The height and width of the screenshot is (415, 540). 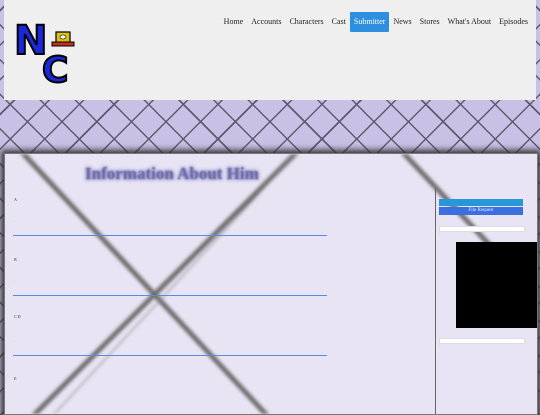 What do you see at coordinates (234, 22) in the screenshot?
I see `nav-item-home: Home` at bounding box center [234, 22].